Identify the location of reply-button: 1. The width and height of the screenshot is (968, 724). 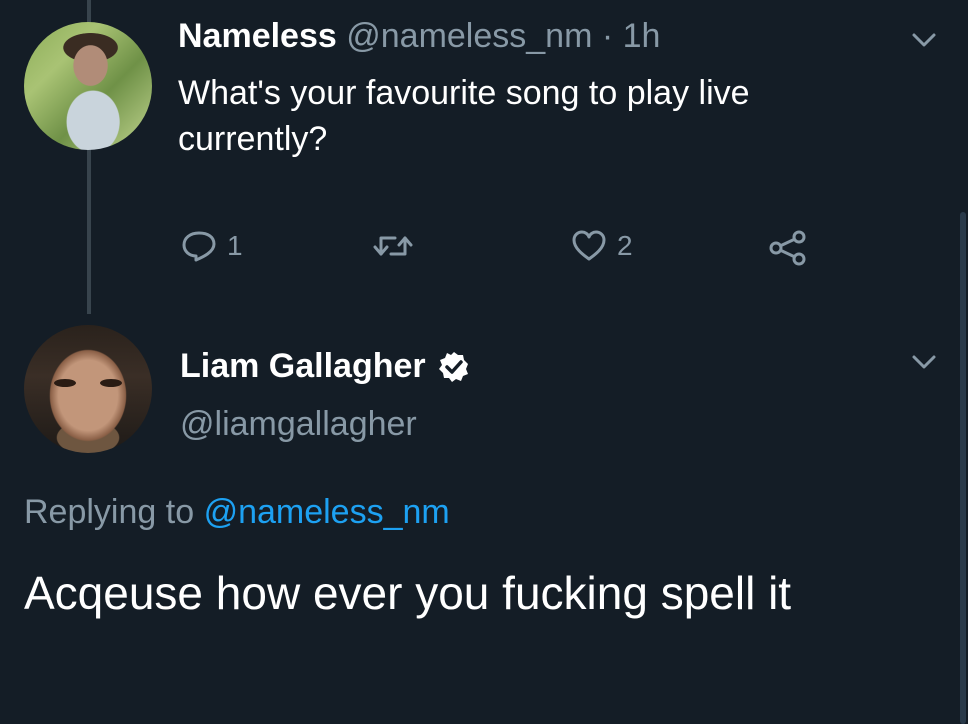
(212, 246).